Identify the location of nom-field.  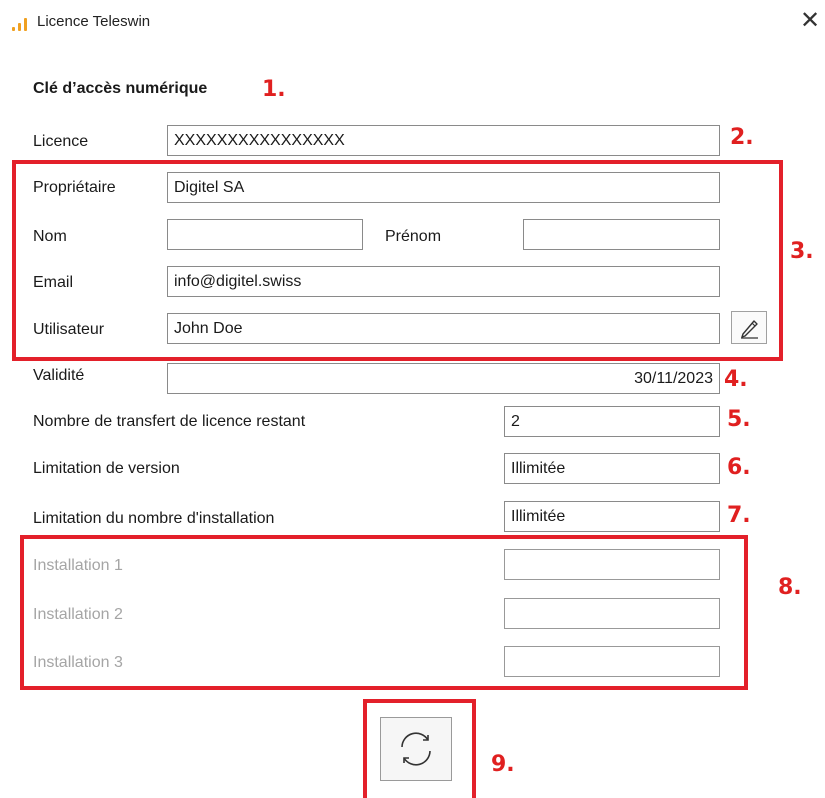
(265, 234).